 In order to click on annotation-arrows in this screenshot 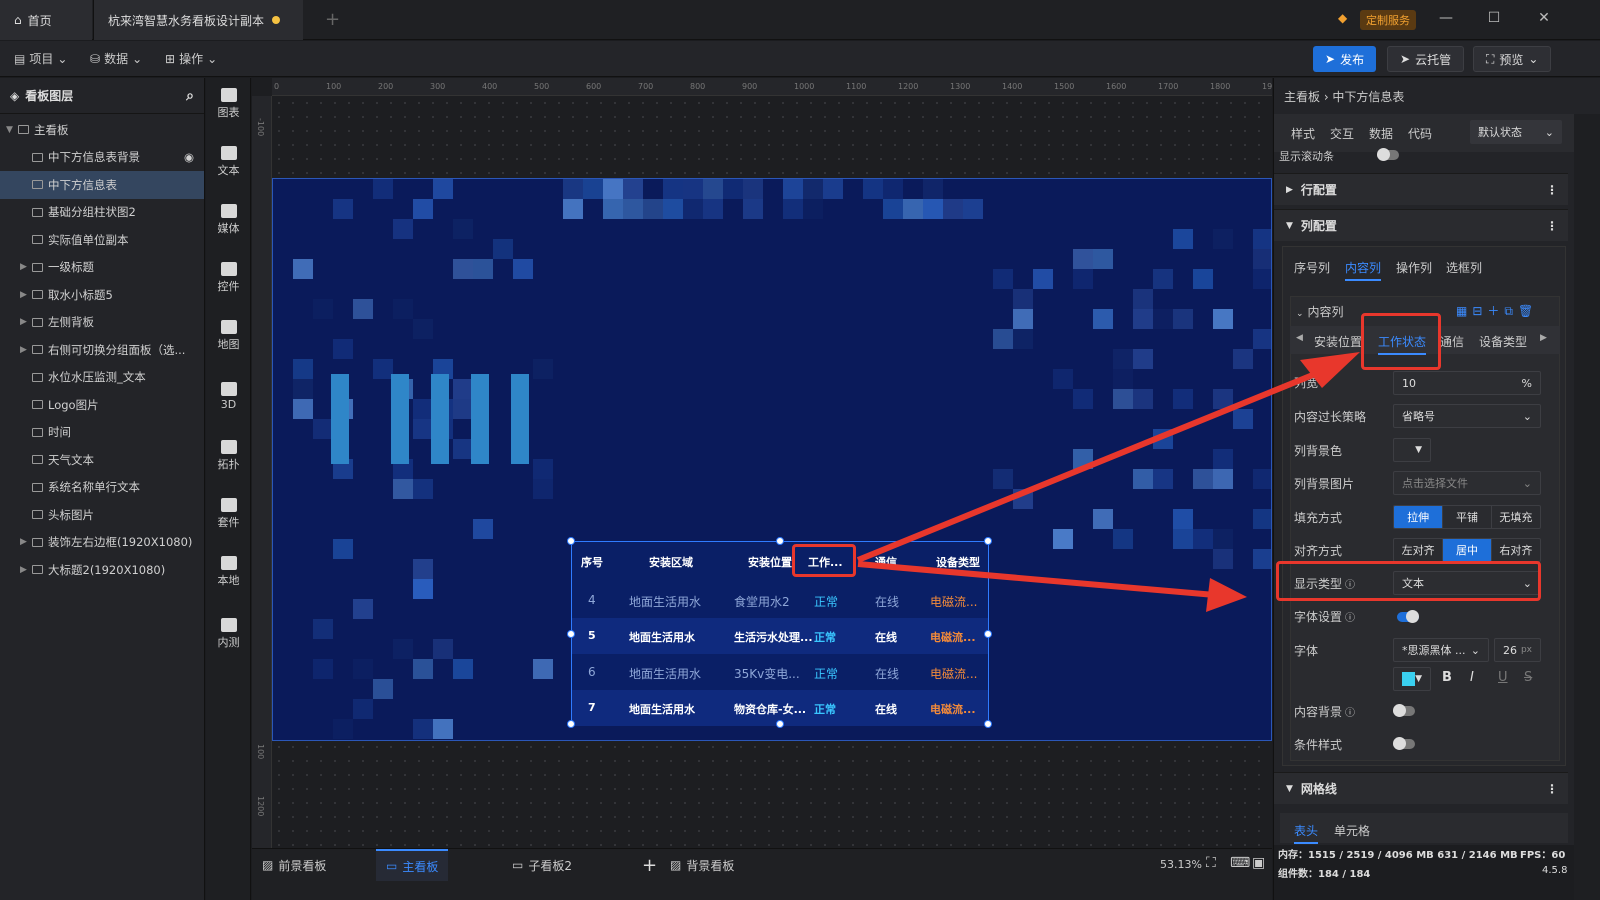, I will do `click(1108, 482)`.